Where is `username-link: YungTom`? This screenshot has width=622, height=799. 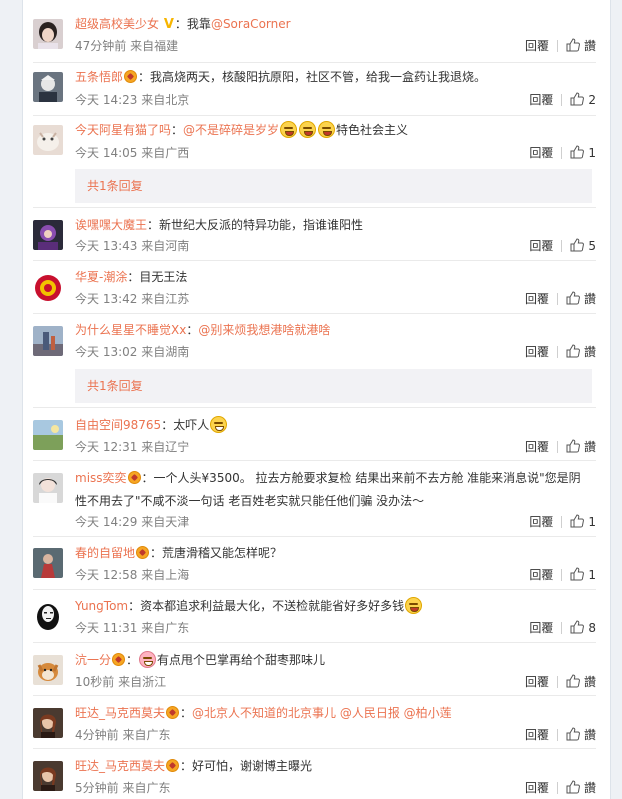
username-link: YungTom is located at coordinates (101, 606).